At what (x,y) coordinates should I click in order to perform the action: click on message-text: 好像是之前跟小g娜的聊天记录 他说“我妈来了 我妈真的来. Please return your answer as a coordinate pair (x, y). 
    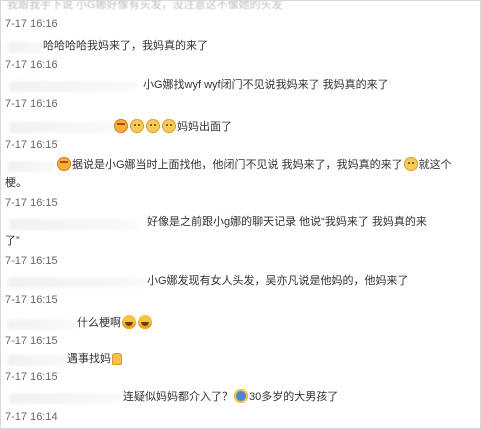
    Looking at the image, I should click on (287, 222).